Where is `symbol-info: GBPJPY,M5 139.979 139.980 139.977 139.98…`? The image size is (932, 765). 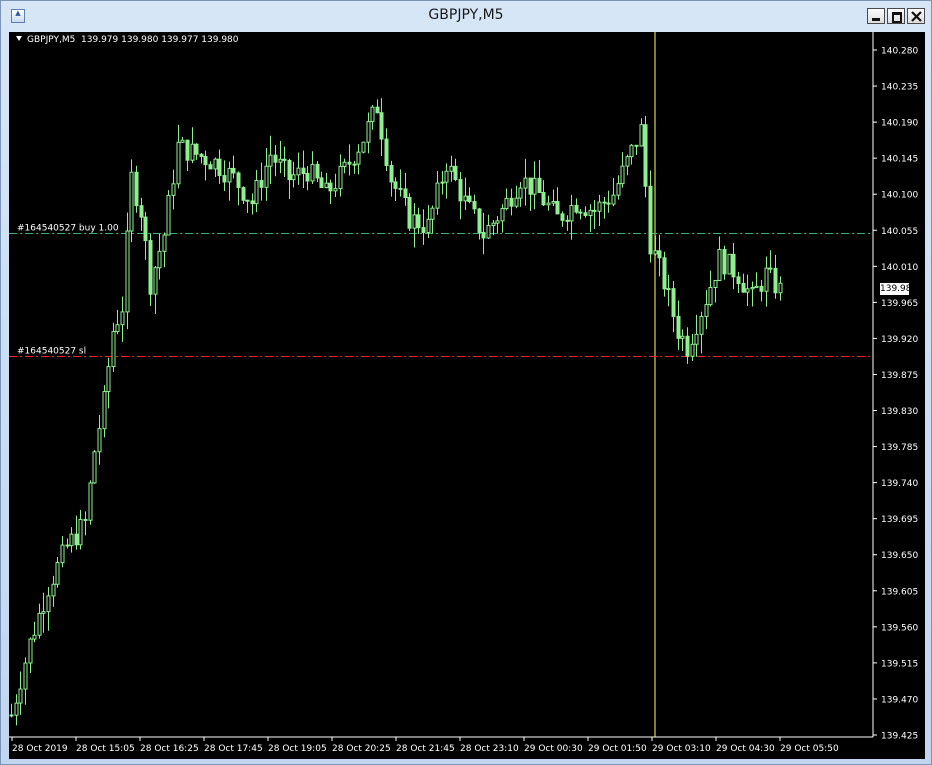 symbol-info: GBPJPY,M5 139.979 139.980 139.977 139.98… is located at coordinates (127, 40).